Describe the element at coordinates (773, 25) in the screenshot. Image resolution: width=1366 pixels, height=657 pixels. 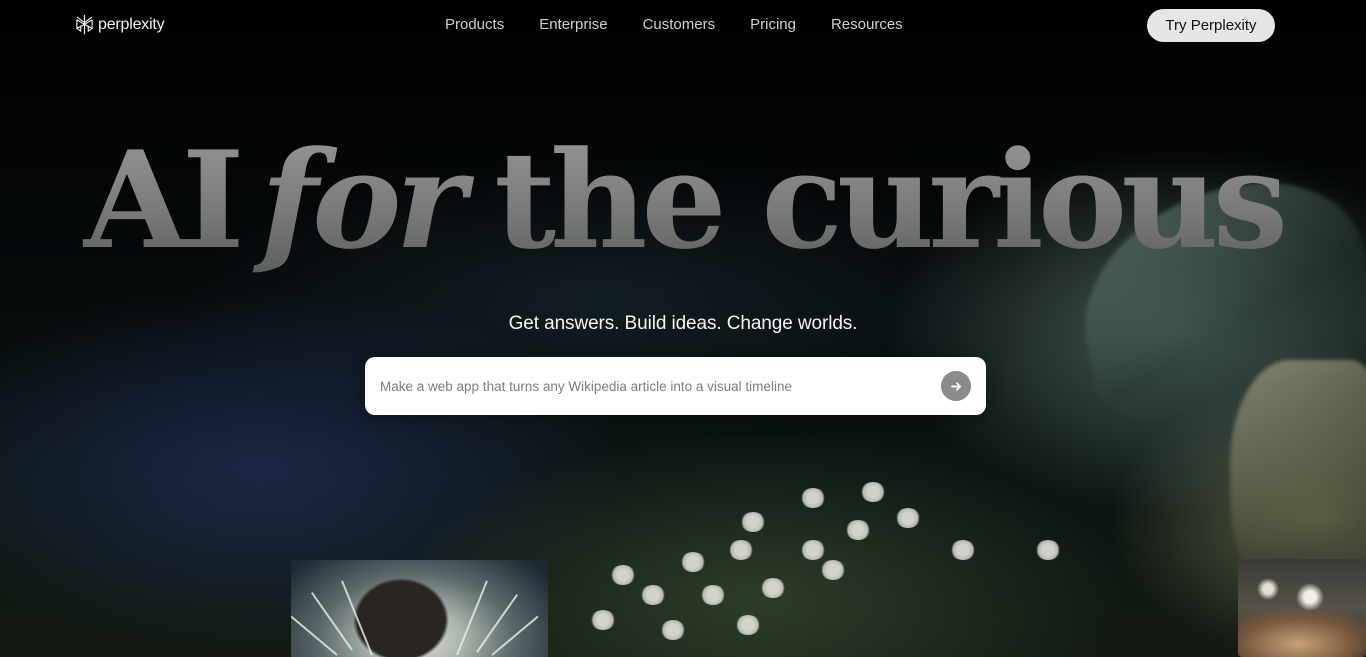
I see `nav-item-pricing: Pricing` at that location.